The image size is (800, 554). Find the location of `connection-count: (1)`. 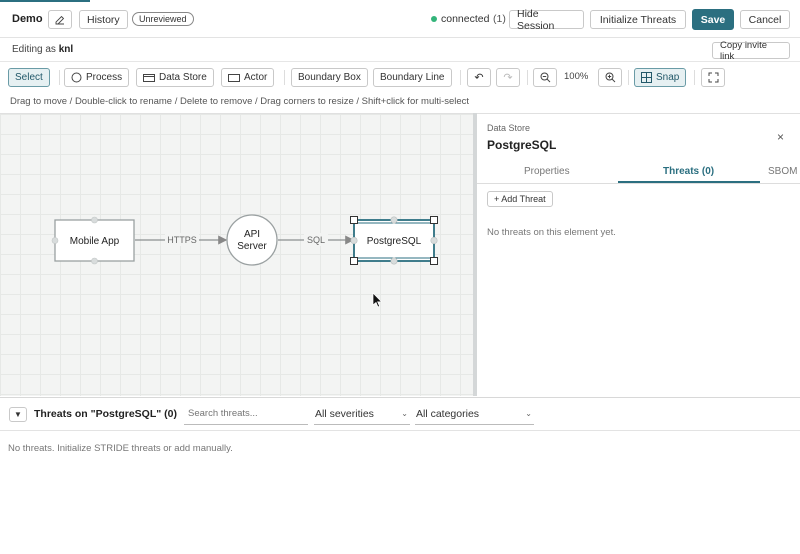

connection-count: (1) is located at coordinates (499, 19).